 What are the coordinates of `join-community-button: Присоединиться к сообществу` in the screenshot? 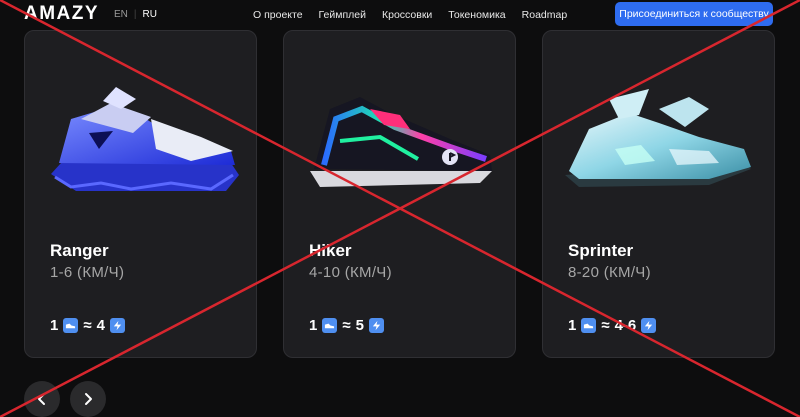 It's located at (694, 14).